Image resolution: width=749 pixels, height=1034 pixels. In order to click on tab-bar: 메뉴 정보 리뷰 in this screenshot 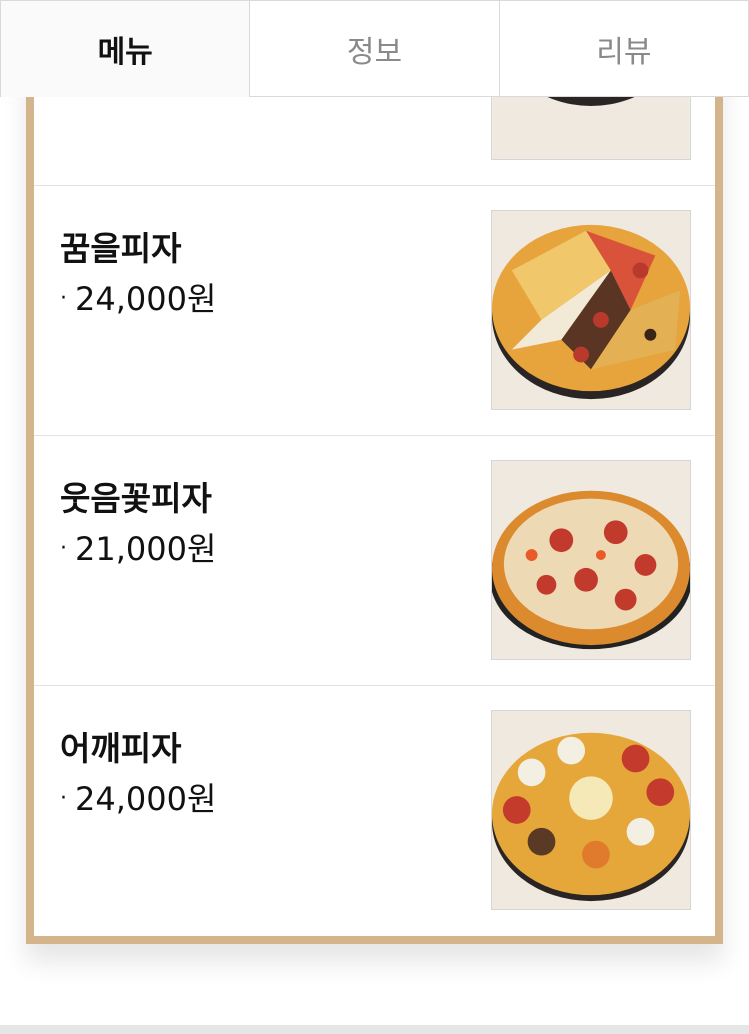, I will do `click(374, 48)`.